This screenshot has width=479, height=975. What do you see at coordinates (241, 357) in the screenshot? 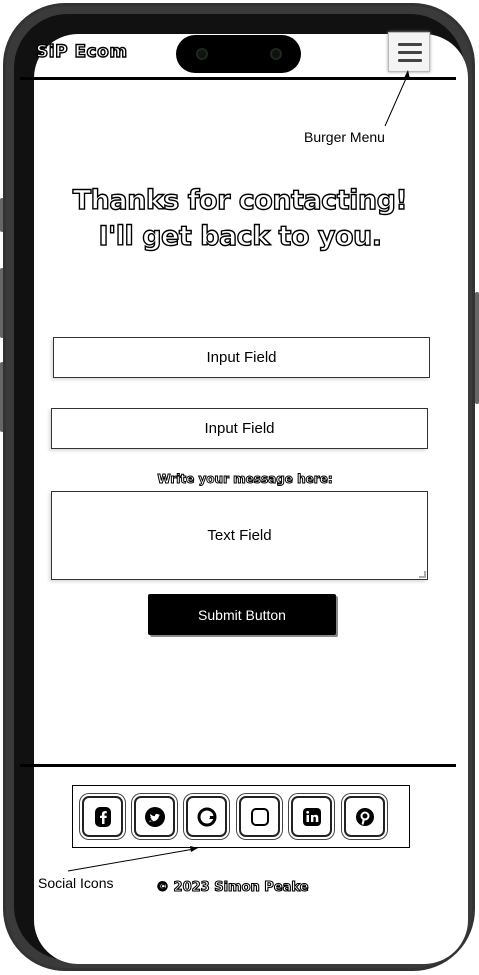
I see `name-input: Input Field` at bounding box center [241, 357].